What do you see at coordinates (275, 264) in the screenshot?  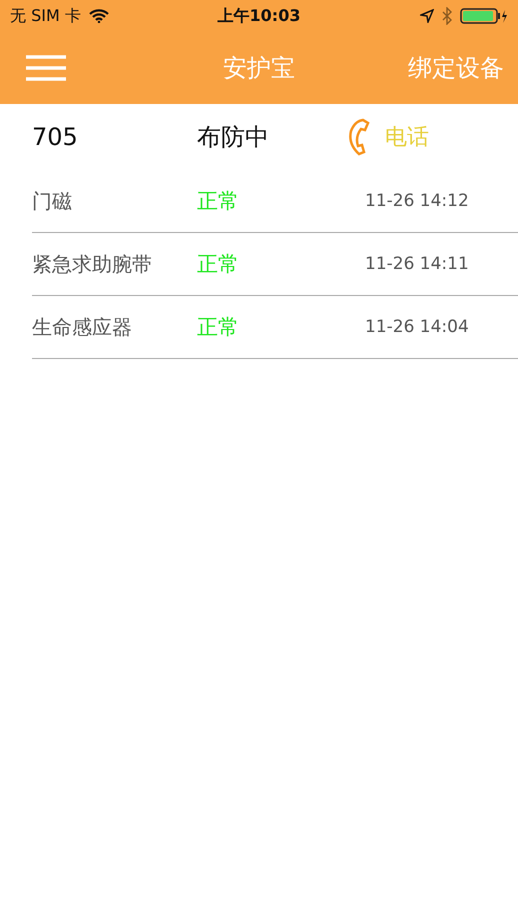 I see `sensor-row: 紧急求助腕带 正常 11-26 14:11` at bounding box center [275, 264].